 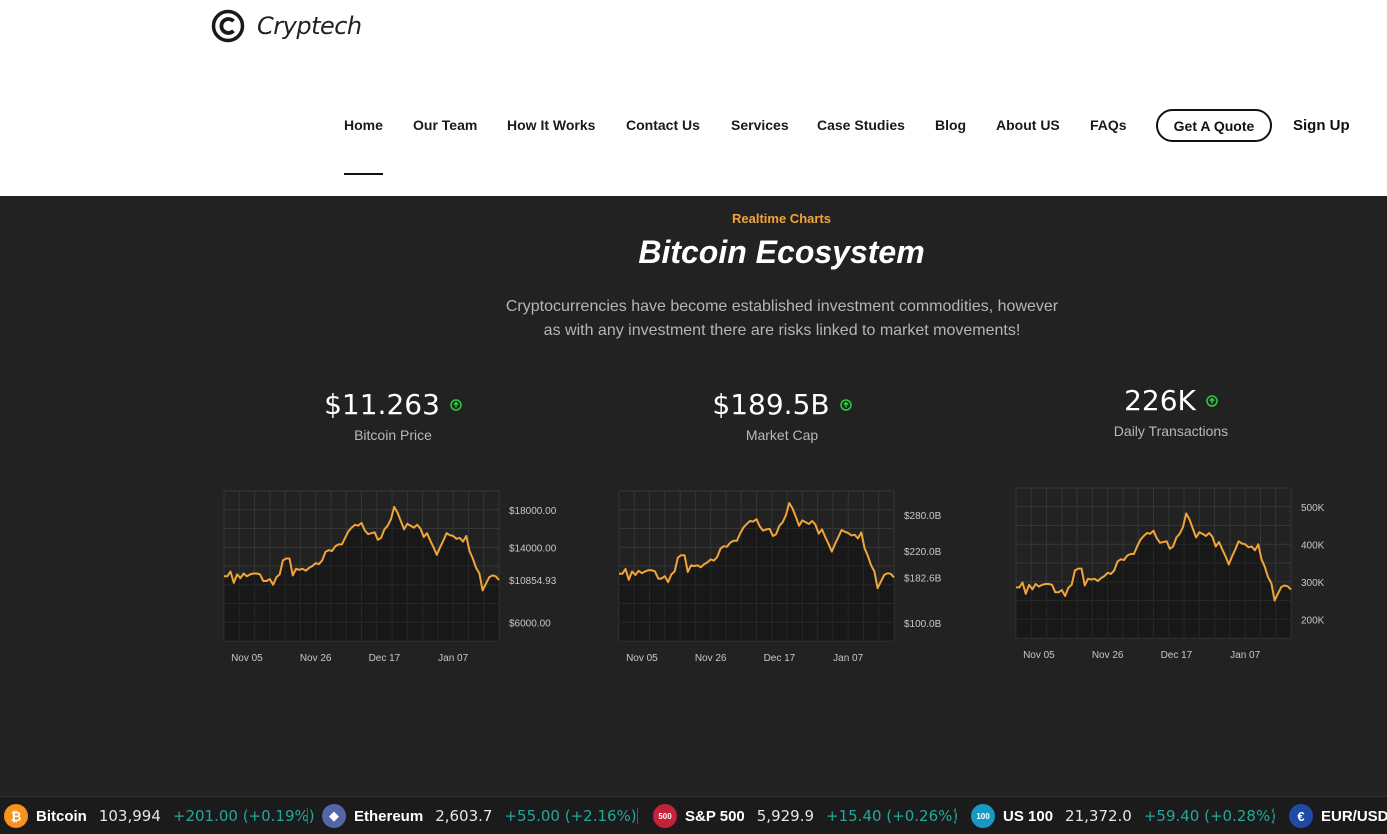 What do you see at coordinates (533, 511) in the screenshot?
I see `y-tick-label: $18000.00` at bounding box center [533, 511].